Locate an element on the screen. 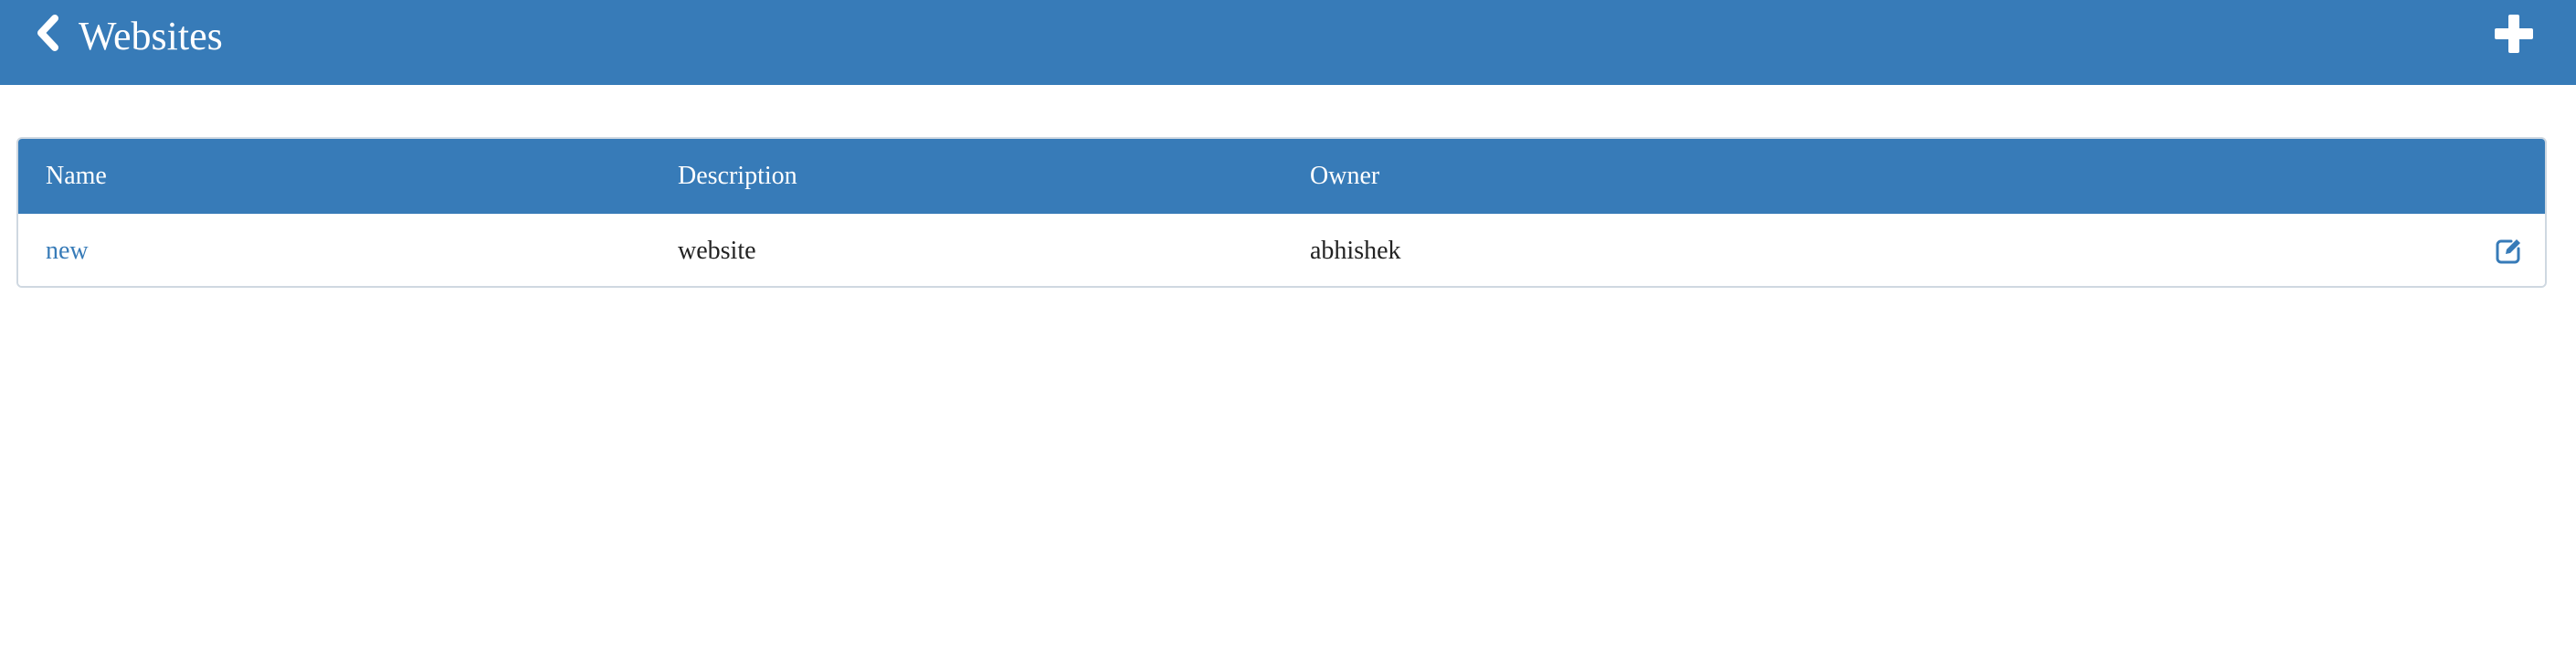 The height and width of the screenshot is (645, 2576). top-navbar: Websites is located at coordinates (1288, 42).